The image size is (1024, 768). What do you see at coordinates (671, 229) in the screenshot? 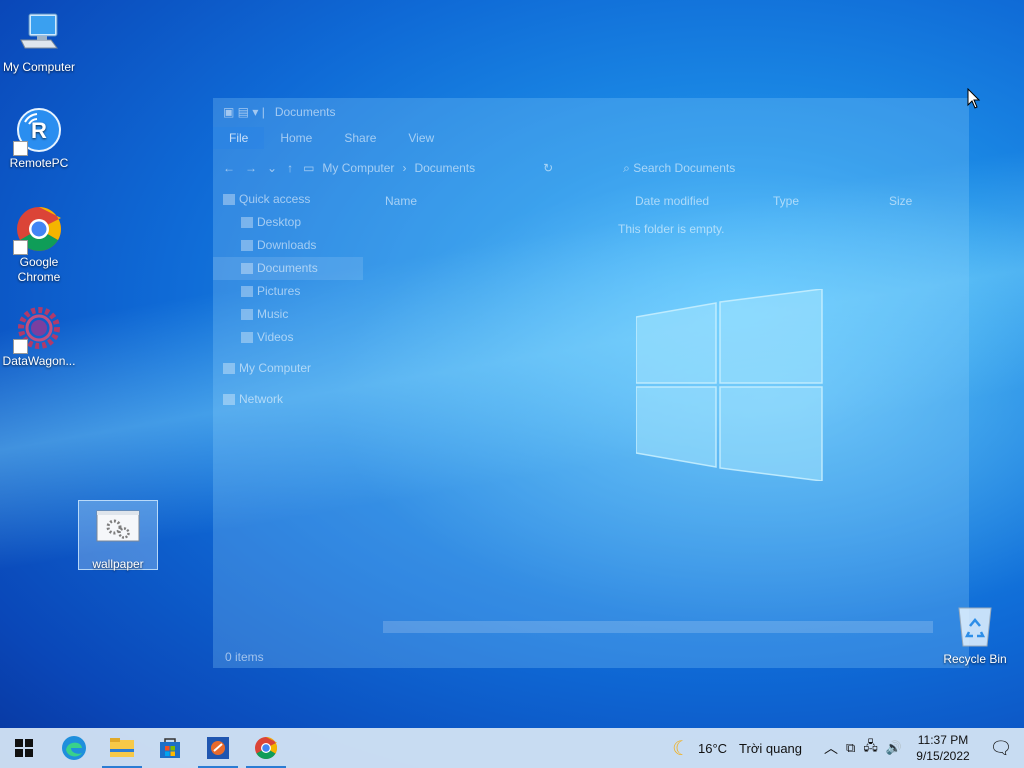
I see `empty-folder-message: This folder is empty.` at bounding box center [671, 229].